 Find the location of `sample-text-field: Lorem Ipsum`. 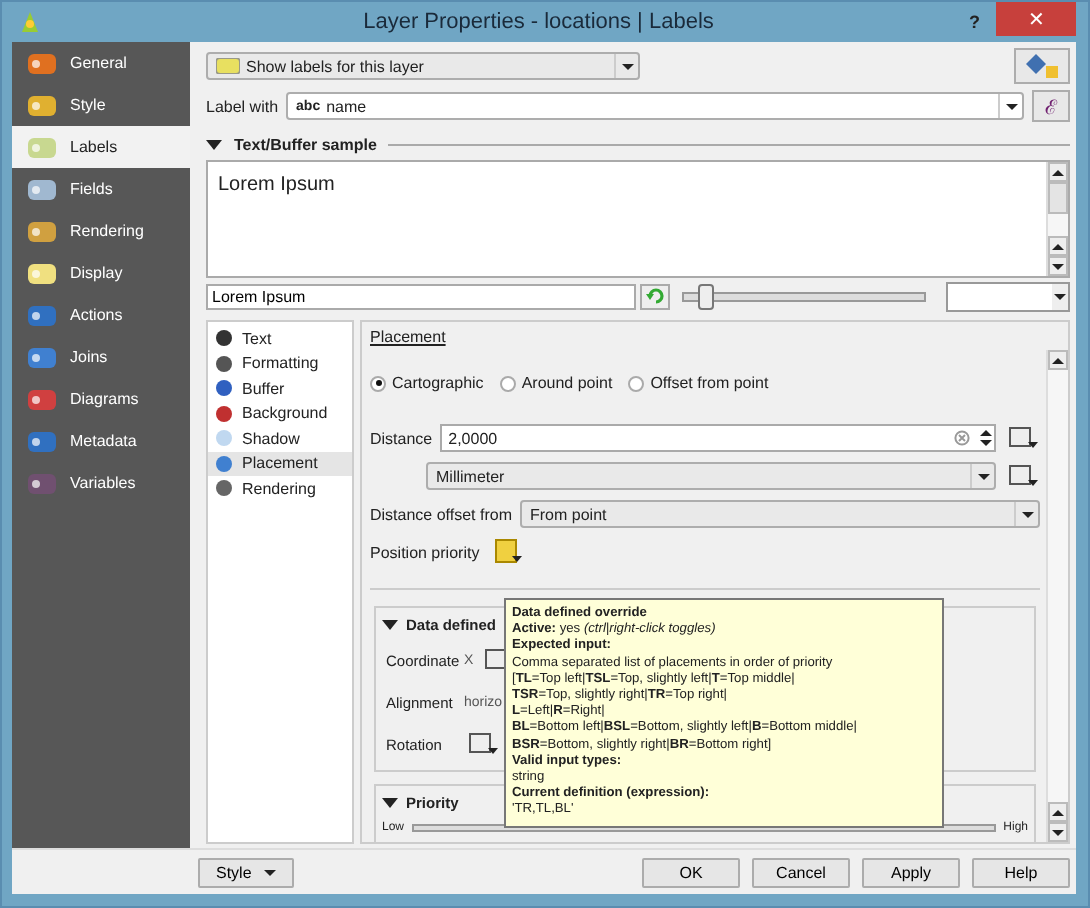

sample-text-field: Lorem Ipsum is located at coordinates (421, 296).